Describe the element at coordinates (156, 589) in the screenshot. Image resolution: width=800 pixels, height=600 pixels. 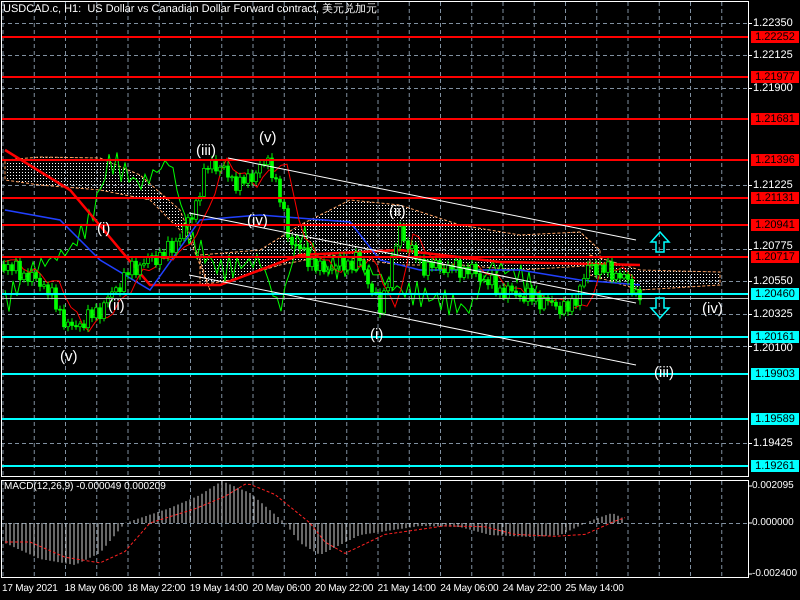
I see `time-tick: 18 May 22:00` at that location.